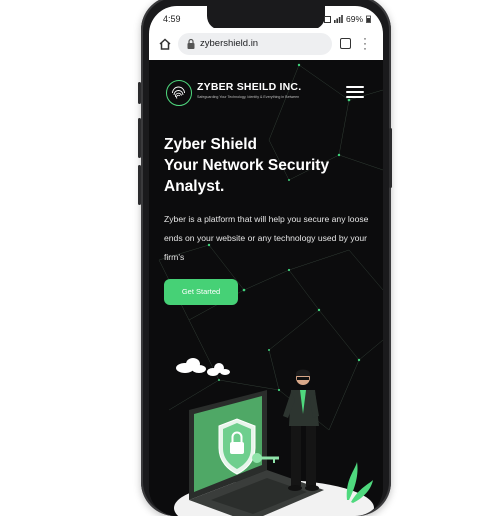  Describe the element at coordinates (229, 43) in the screenshot. I see `url-text: zybershield.in` at that location.